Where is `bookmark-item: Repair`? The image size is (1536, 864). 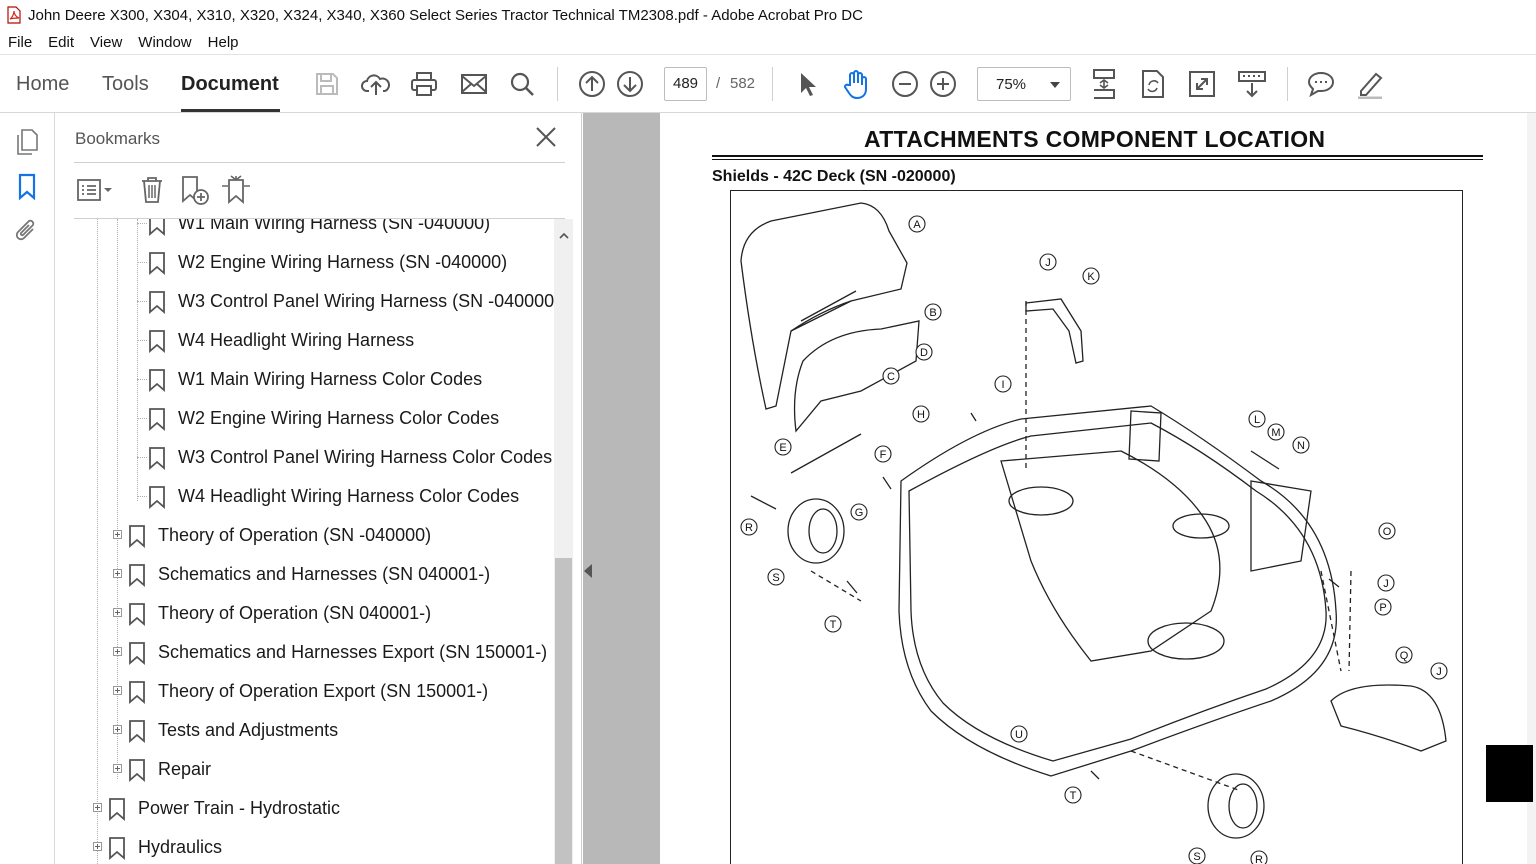
bookmark-item: Repair is located at coordinates (169, 769).